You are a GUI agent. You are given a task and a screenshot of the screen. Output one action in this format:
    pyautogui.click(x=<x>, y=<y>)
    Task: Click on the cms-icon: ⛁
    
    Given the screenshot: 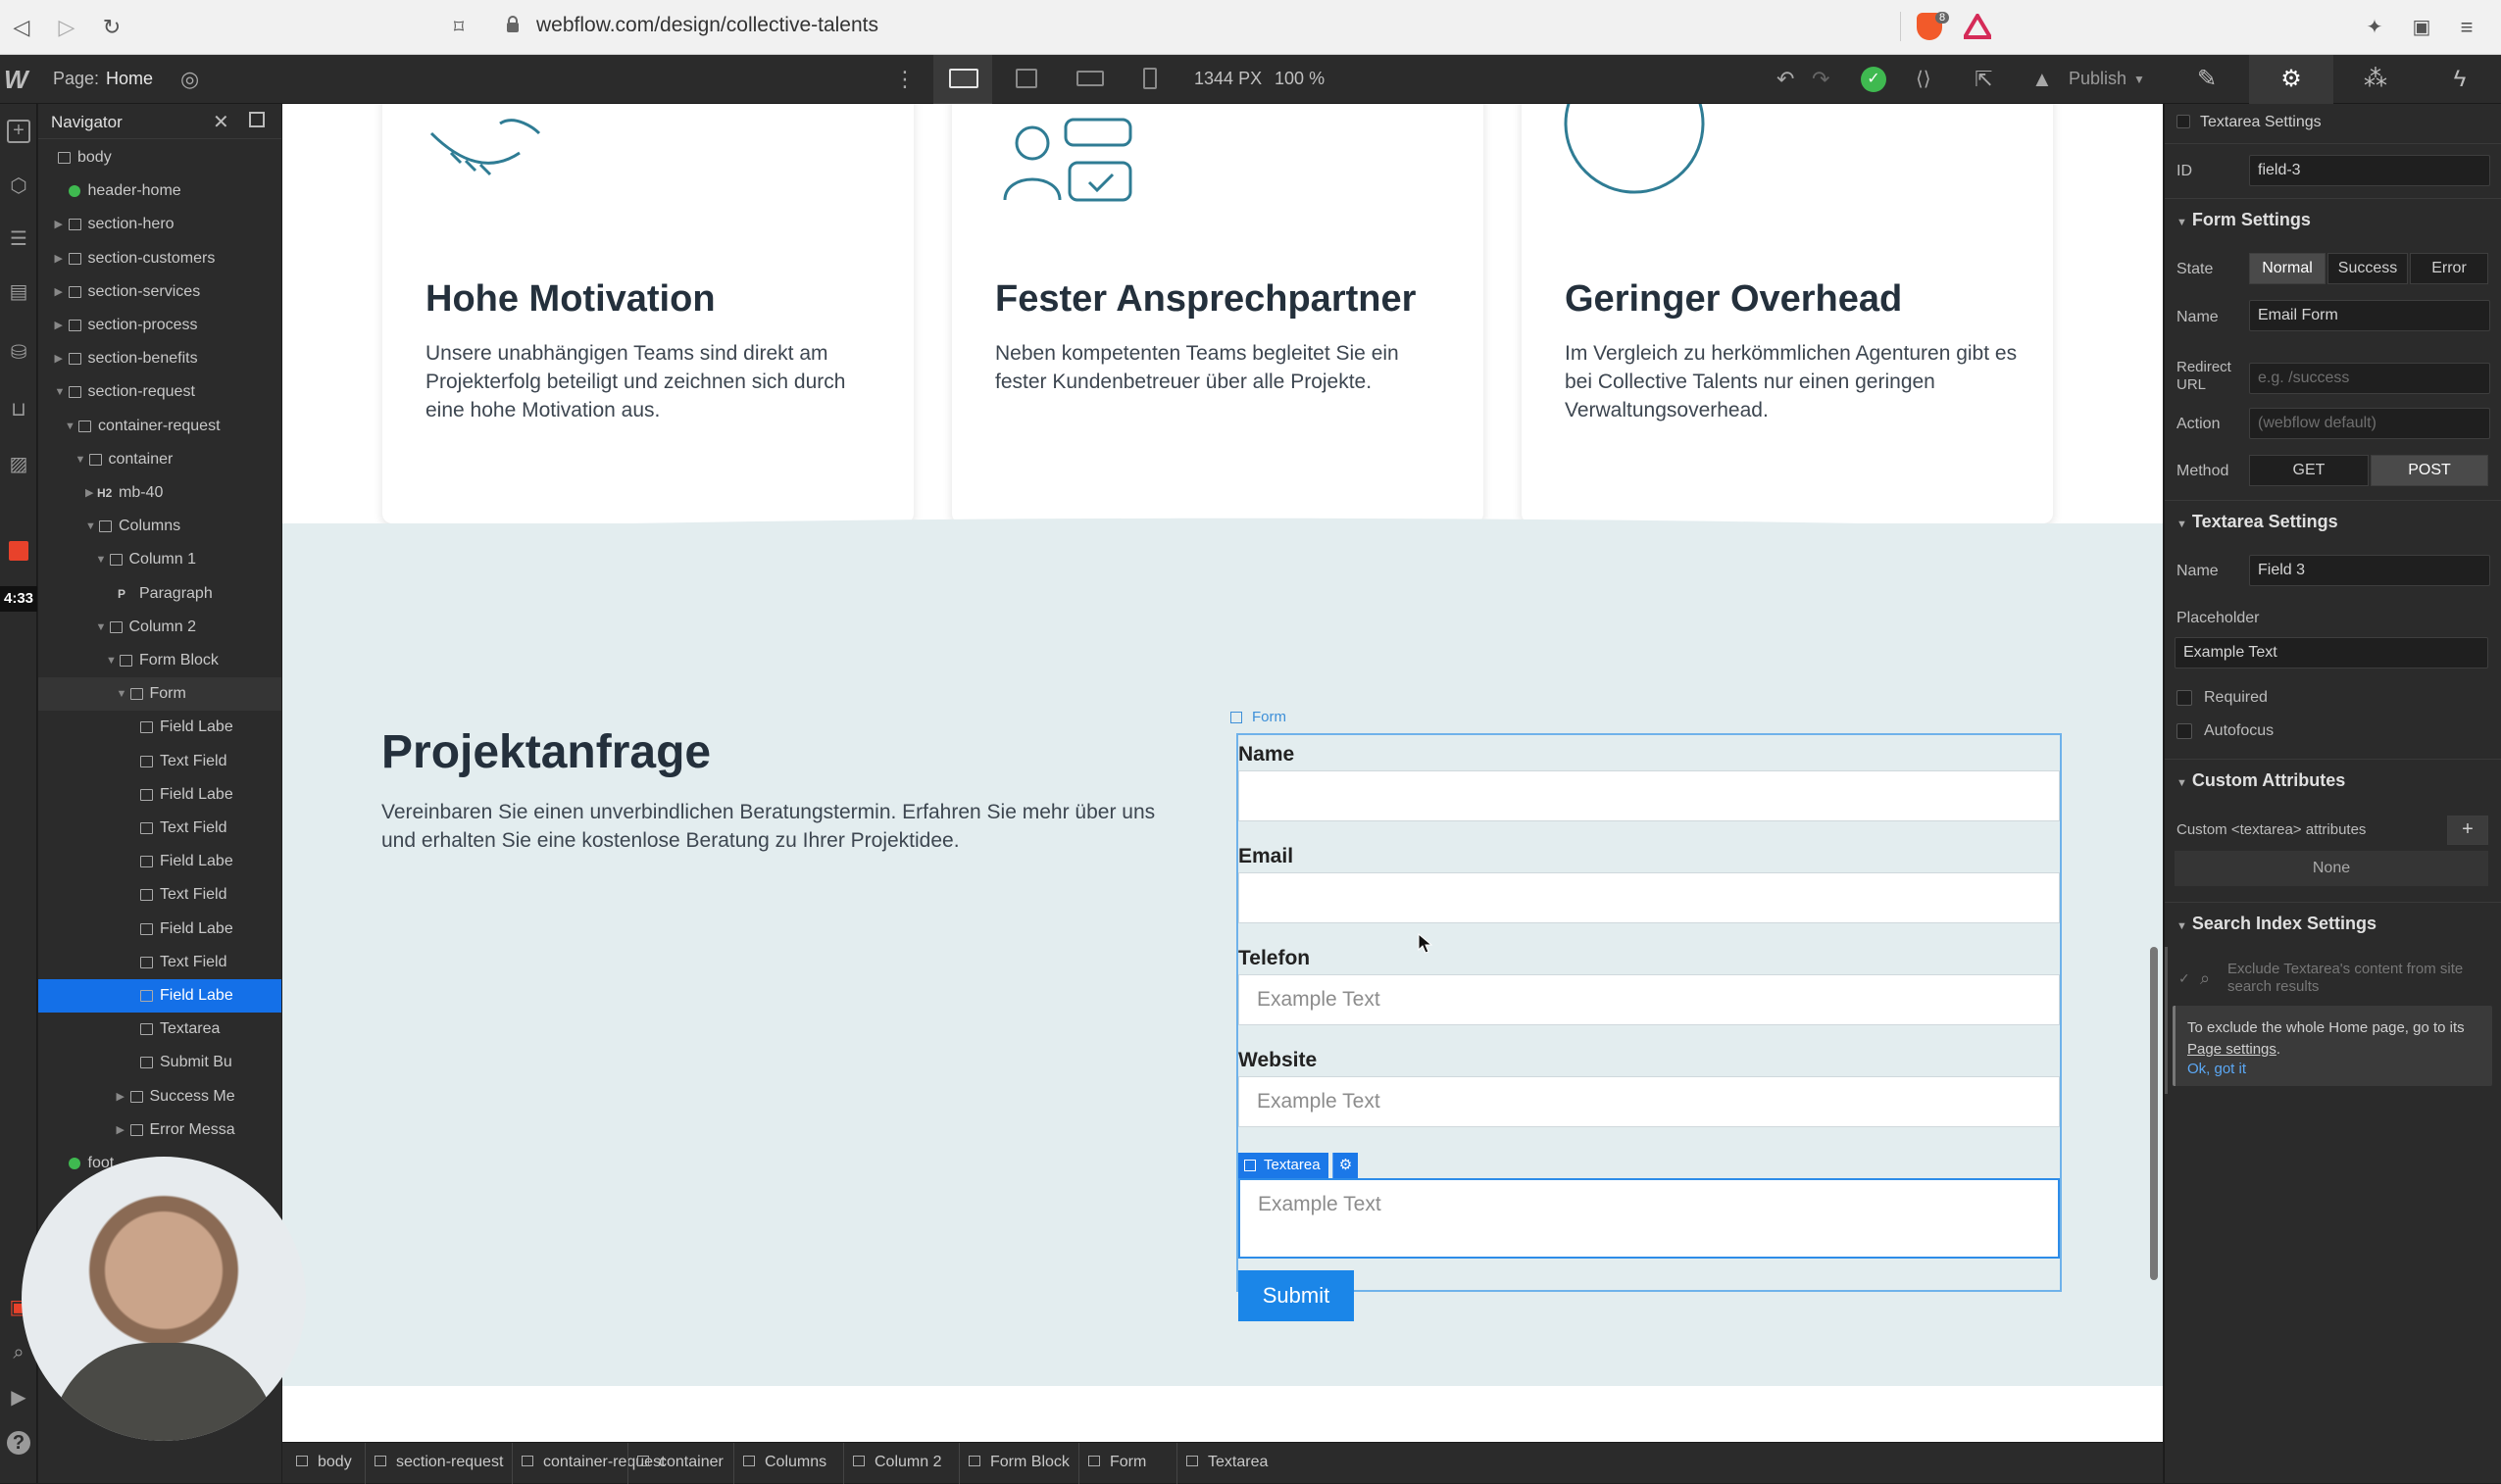 What is the action you would take?
    pyautogui.click(x=18, y=353)
    